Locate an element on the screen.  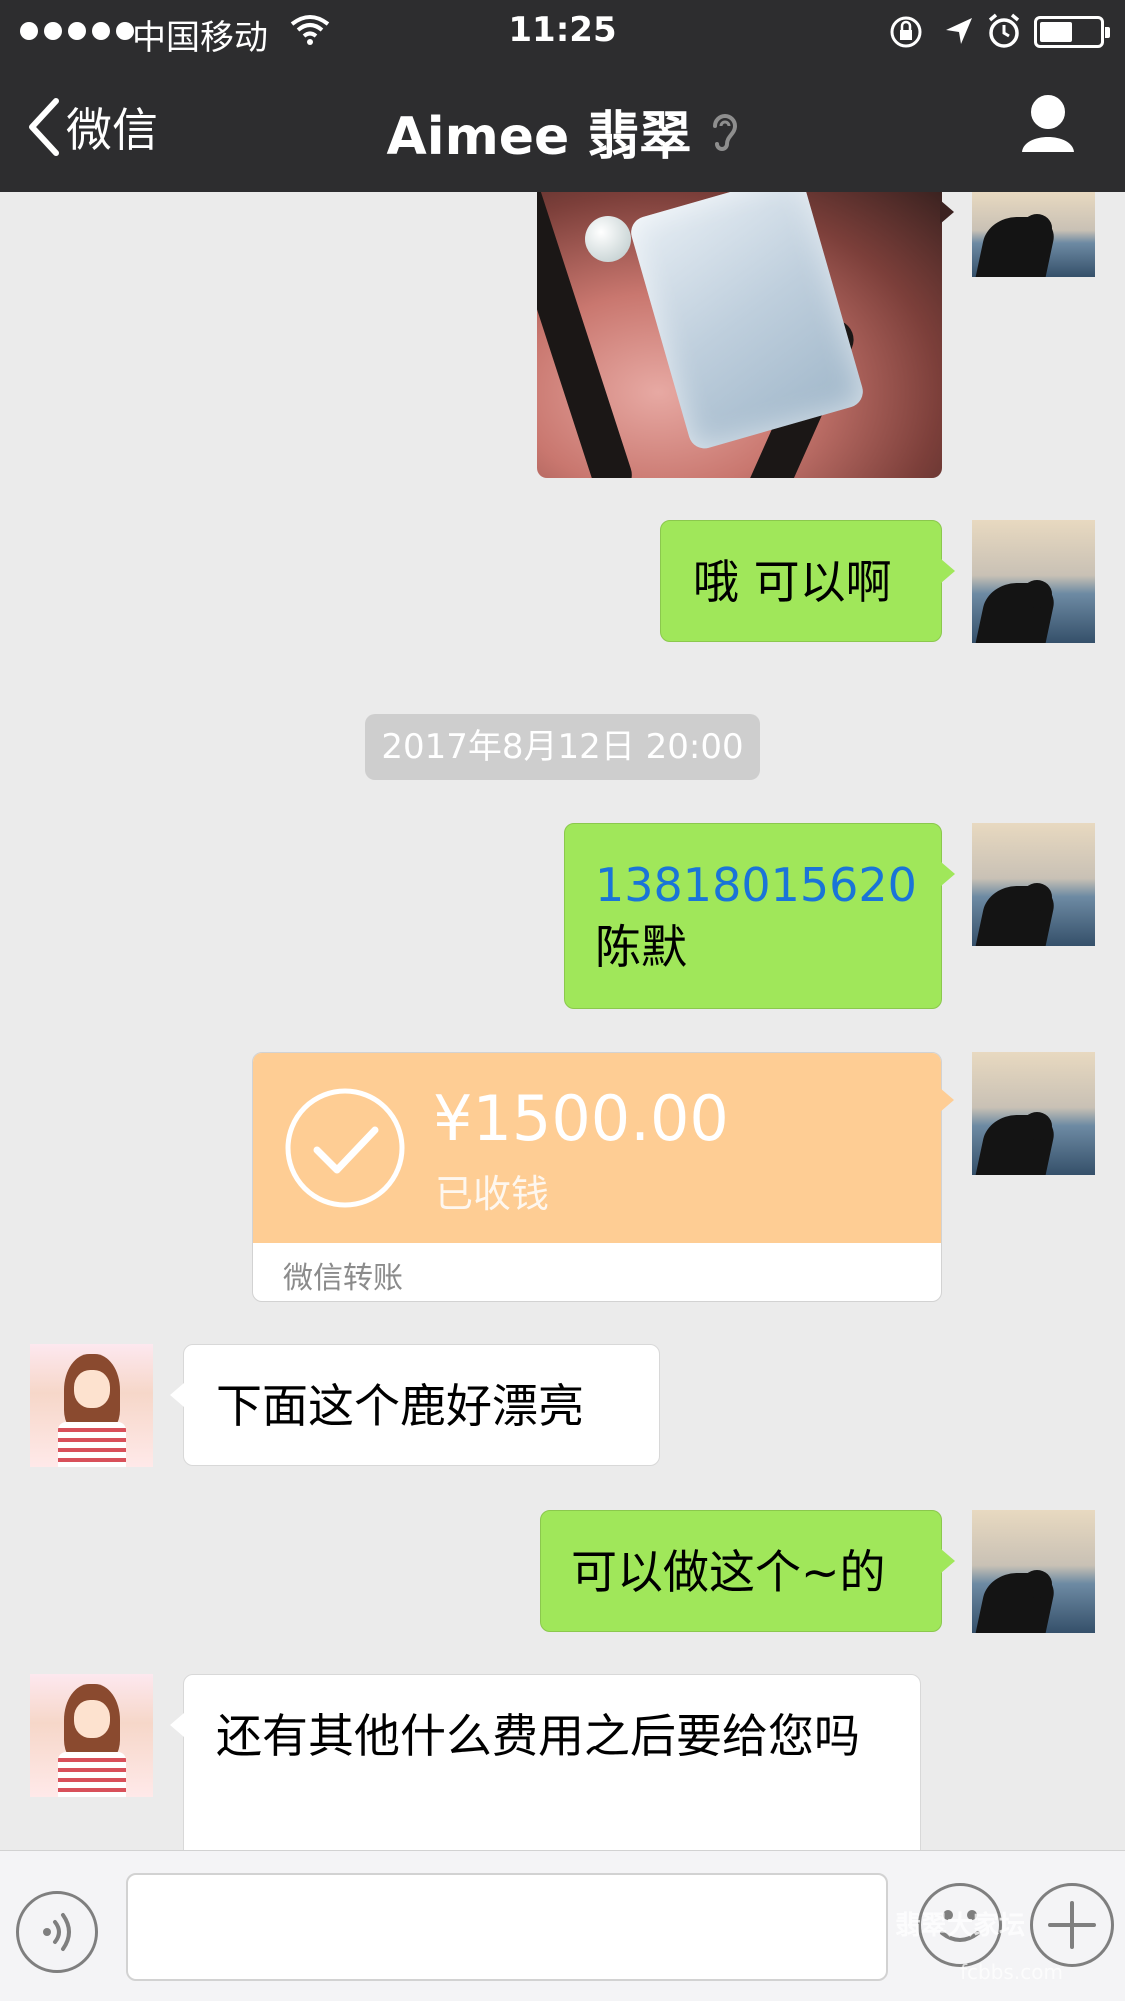
contact-profile-icon is located at coordinates (1048, 124).